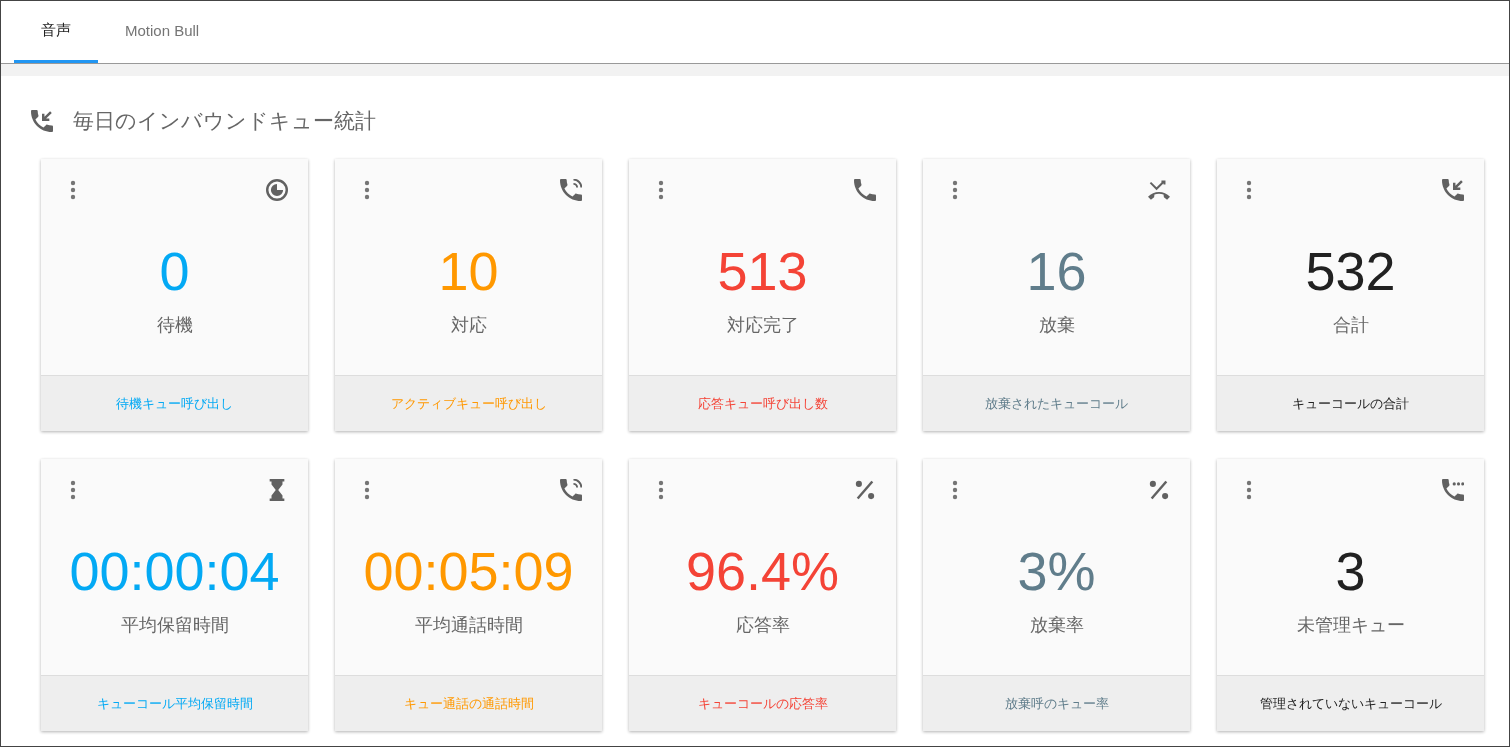  What do you see at coordinates (174, 625) in the screenshot?
I see `stat-label: 平均保留時間` at bounding box center [174, 625].